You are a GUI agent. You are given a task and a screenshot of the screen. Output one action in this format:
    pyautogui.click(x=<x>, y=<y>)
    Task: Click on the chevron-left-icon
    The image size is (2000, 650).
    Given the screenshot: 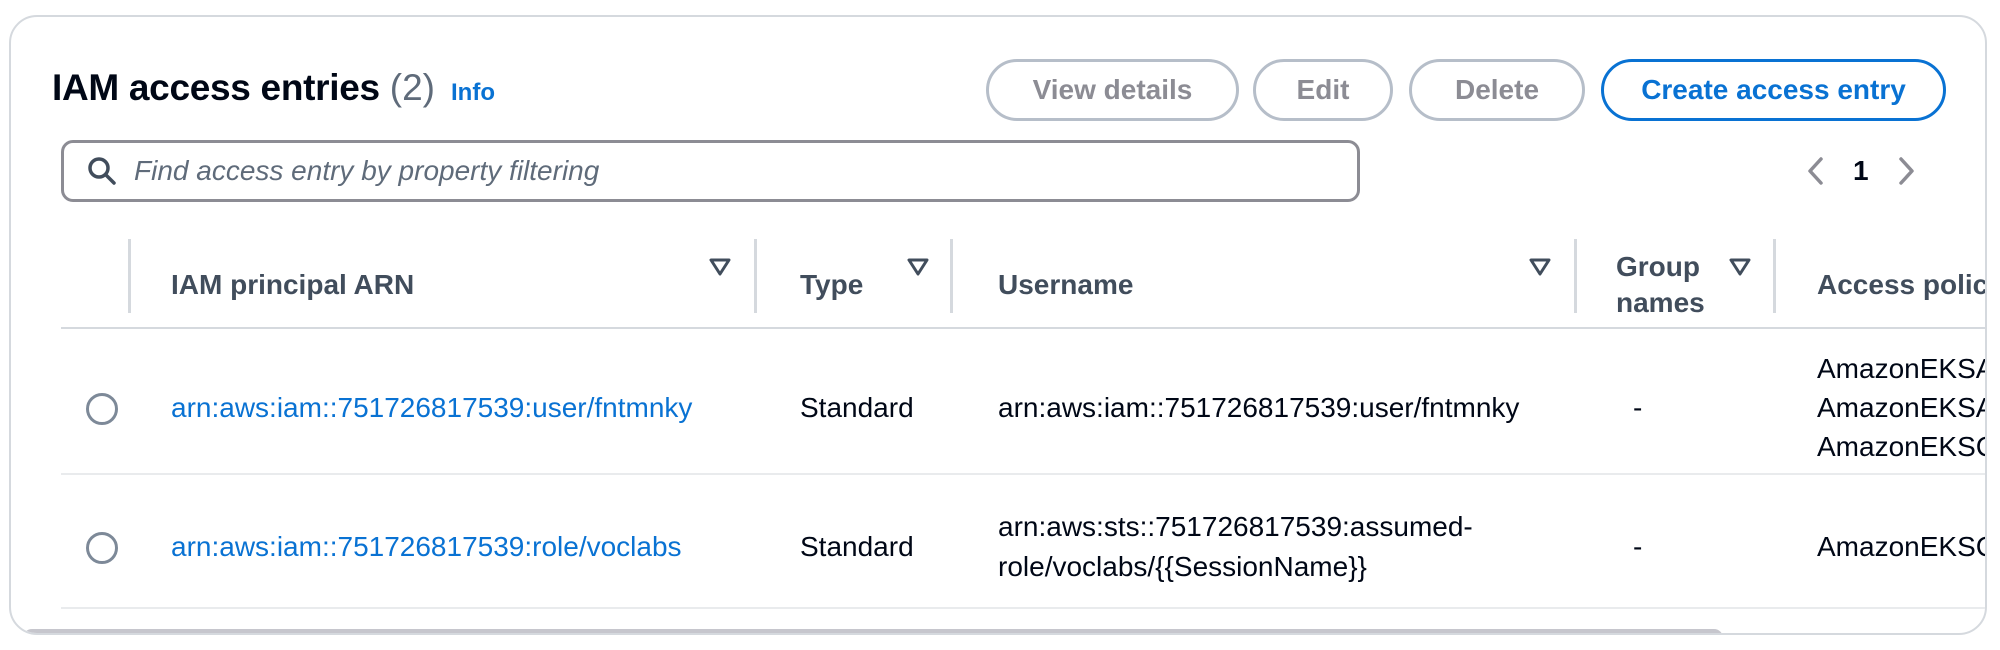 What is the action you would take?
    pyautogui.click(x=1816, y=171)
    